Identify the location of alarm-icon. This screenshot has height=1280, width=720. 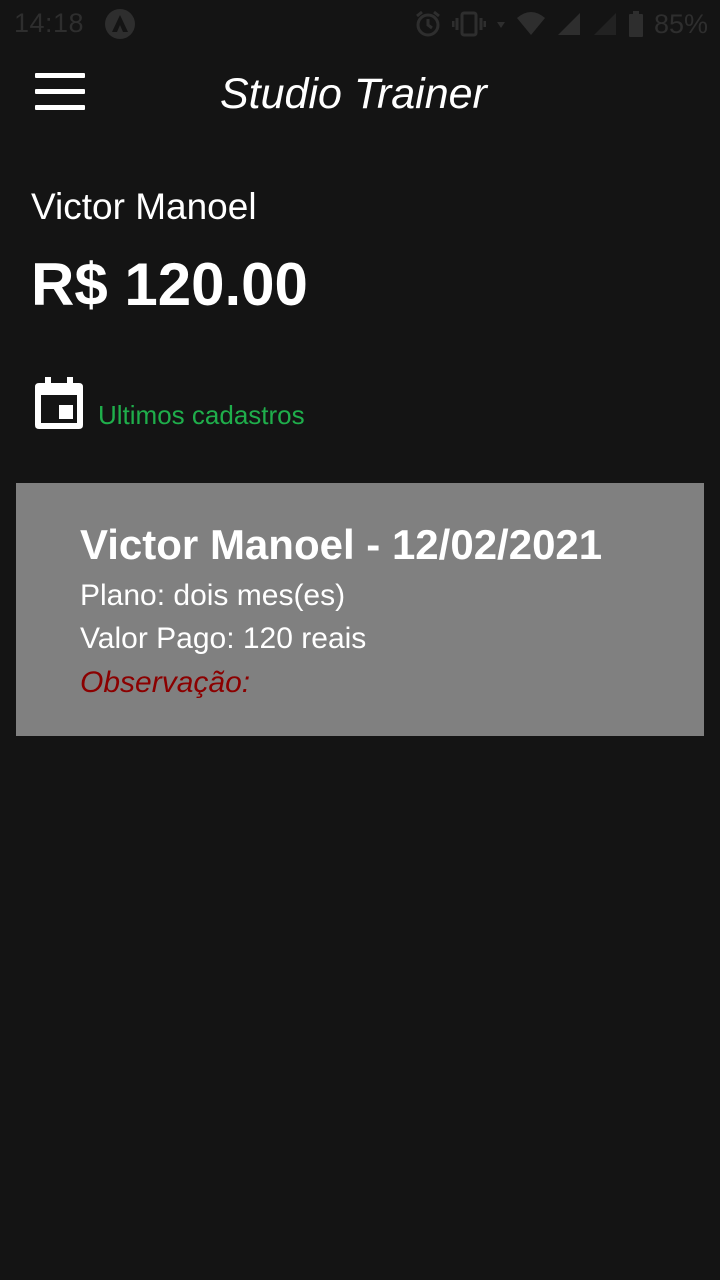
(428, 23).